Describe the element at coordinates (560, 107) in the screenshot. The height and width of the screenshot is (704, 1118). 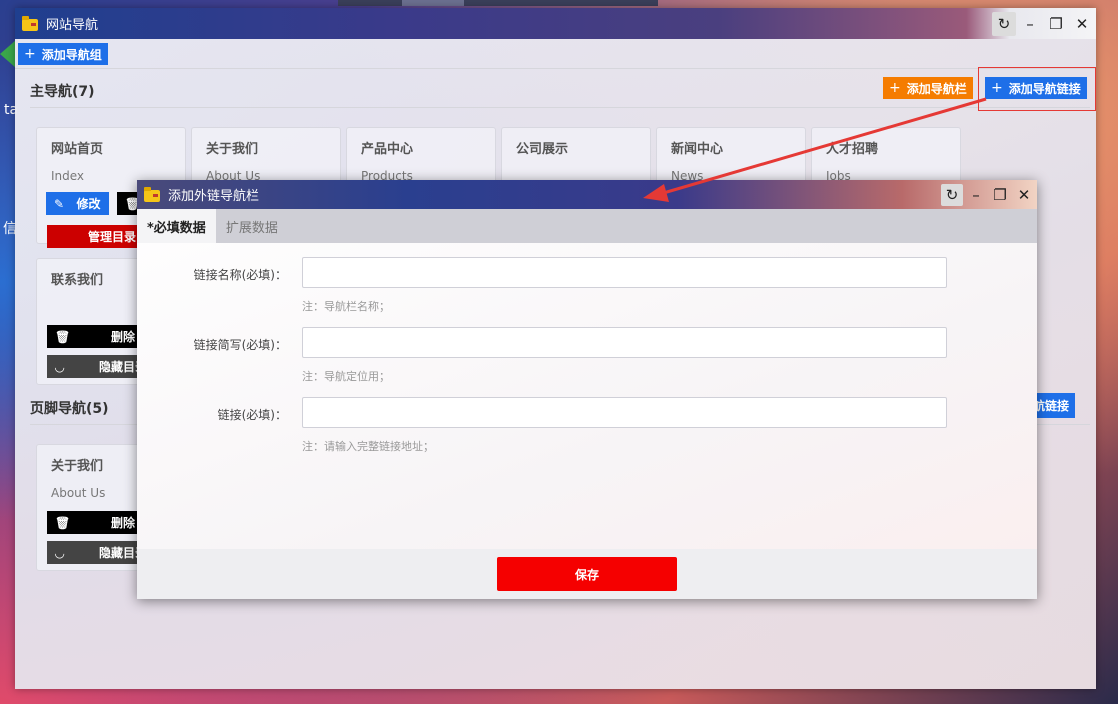
I see `section-divider` at that location.